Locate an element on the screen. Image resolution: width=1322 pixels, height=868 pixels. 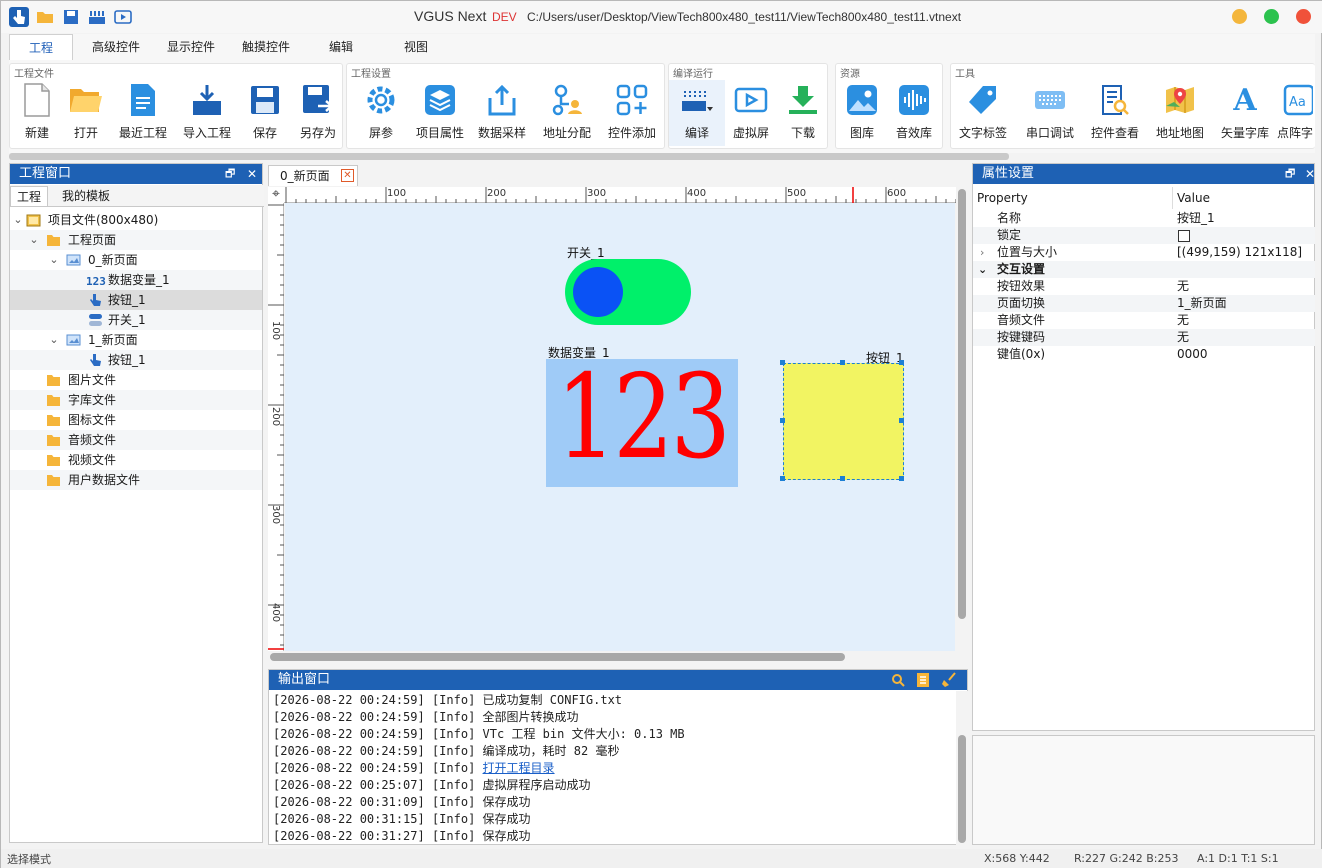
lock-checkbox is located at coordinates (1184, 236).